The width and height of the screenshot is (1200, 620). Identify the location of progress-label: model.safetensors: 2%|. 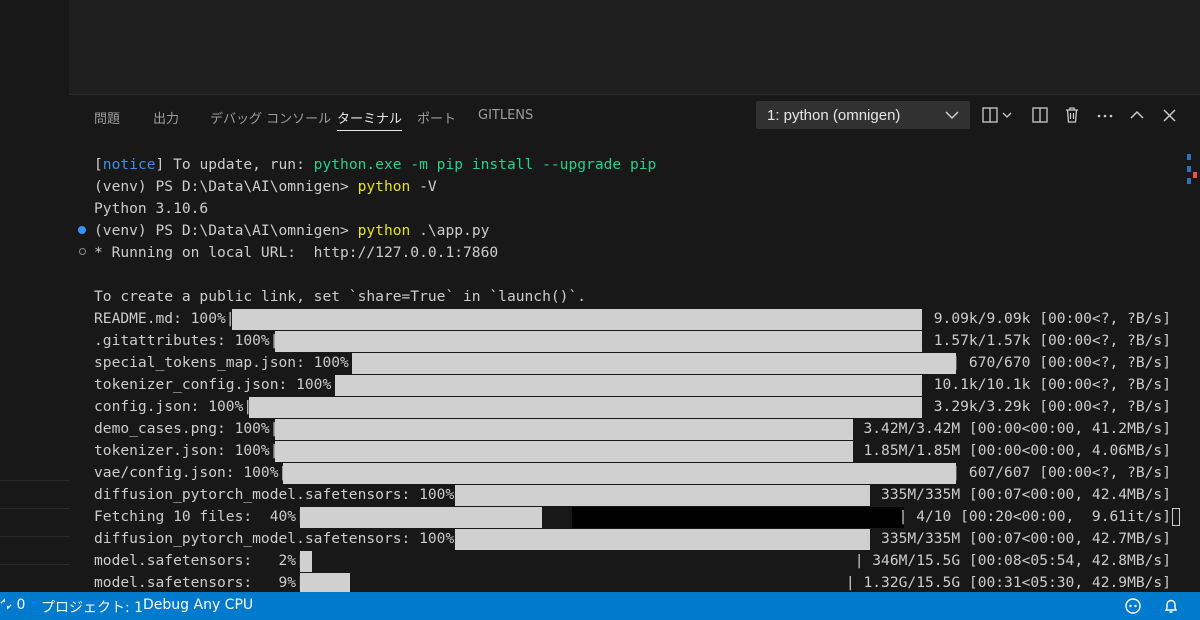
(199, 560).